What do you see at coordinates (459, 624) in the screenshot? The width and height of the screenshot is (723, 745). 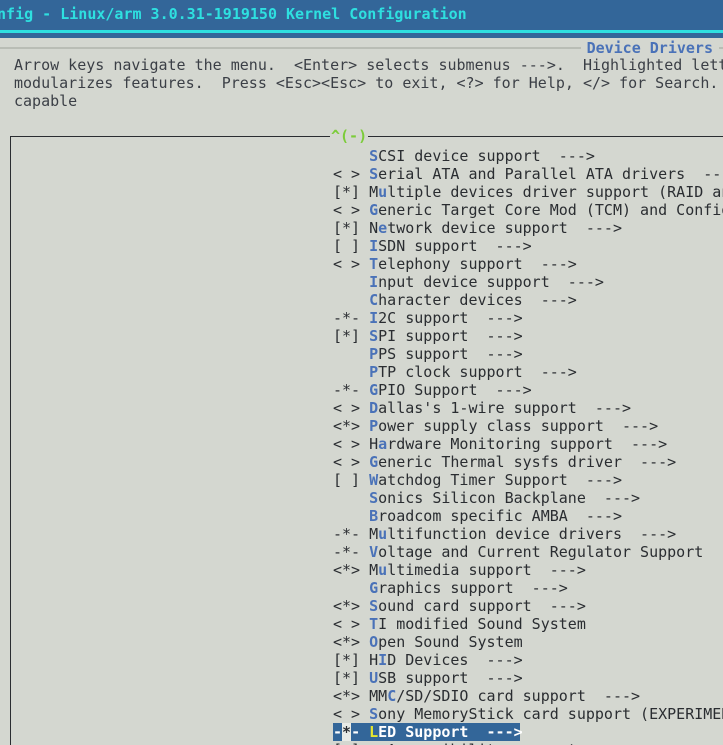 I see `menu-item-text: < > TI modified Sound System` at bounding box center [459, 624].